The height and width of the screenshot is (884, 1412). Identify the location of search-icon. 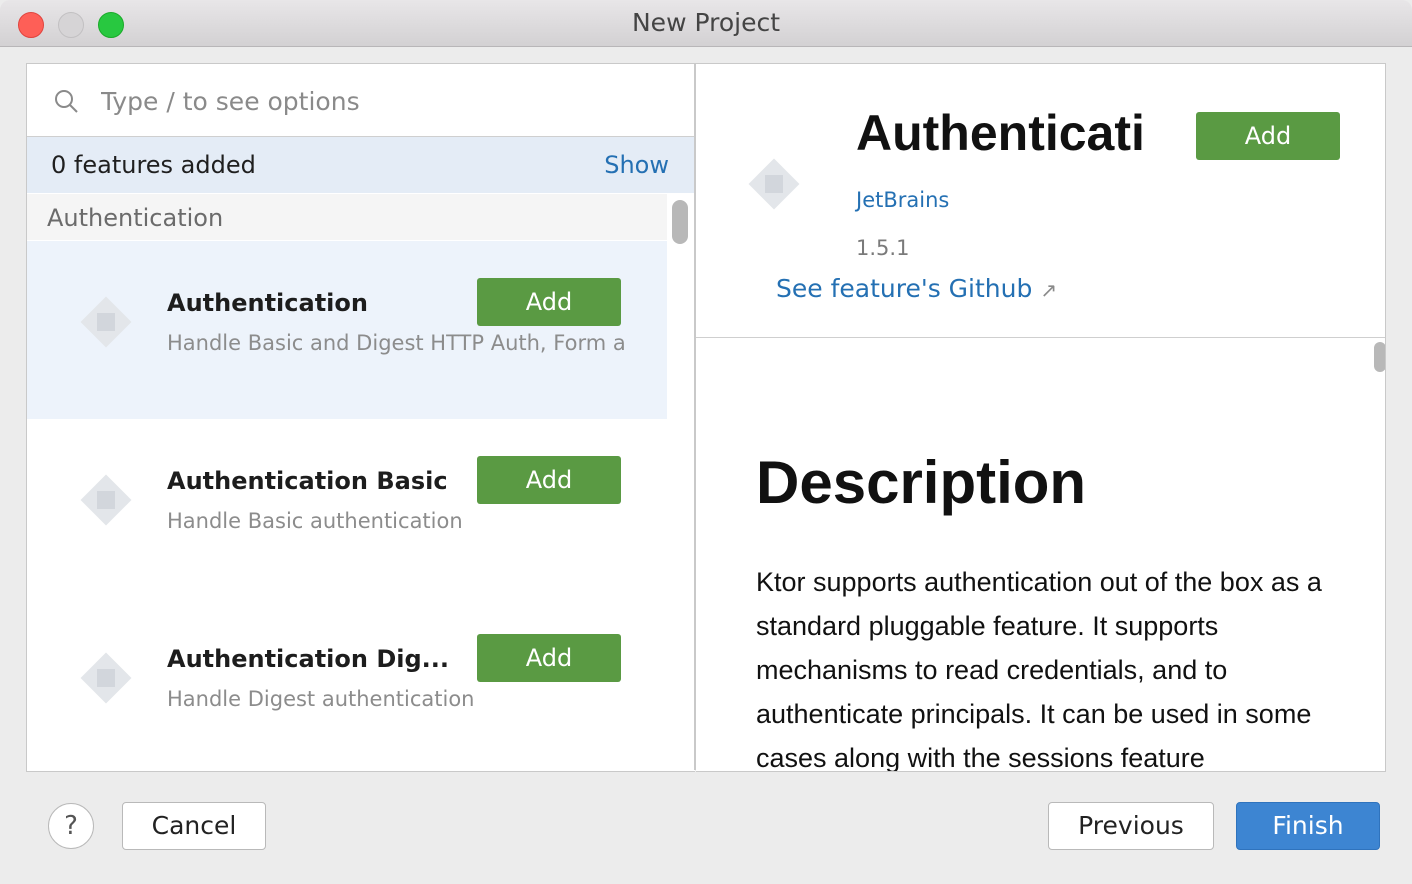
(66, 101).